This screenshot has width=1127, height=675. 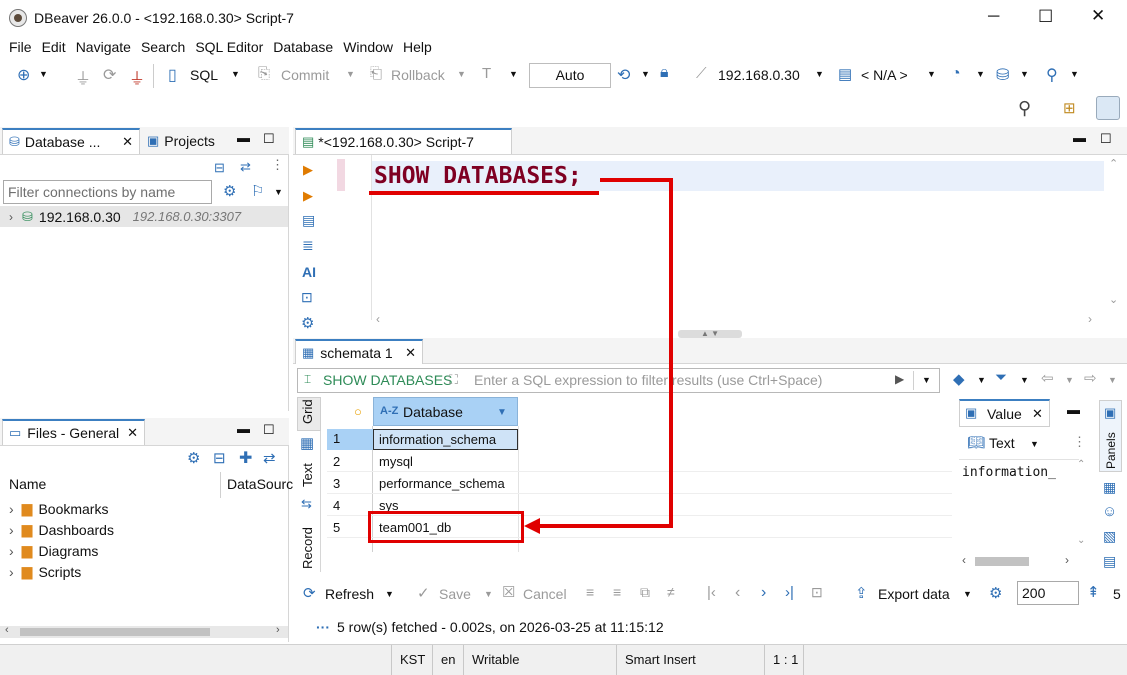 I want to click on transaction-dropdown-icon: ▼, so click(x=513, y=74).